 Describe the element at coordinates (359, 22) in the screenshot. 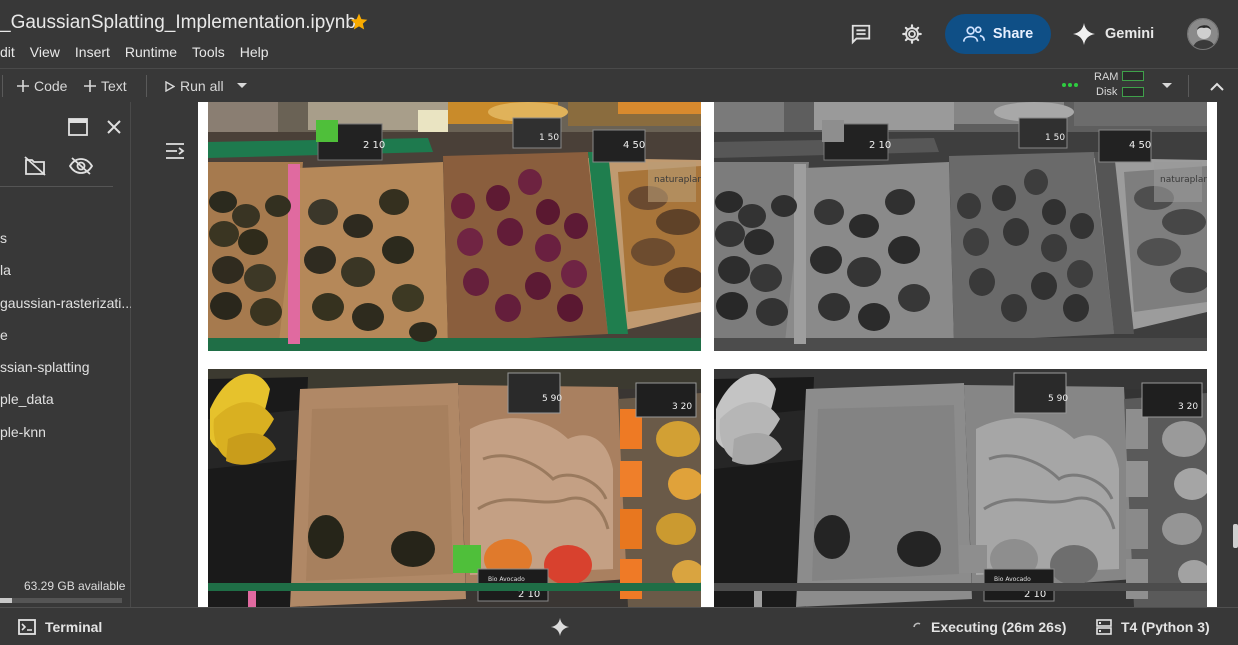

I see `star-icon` at that location.